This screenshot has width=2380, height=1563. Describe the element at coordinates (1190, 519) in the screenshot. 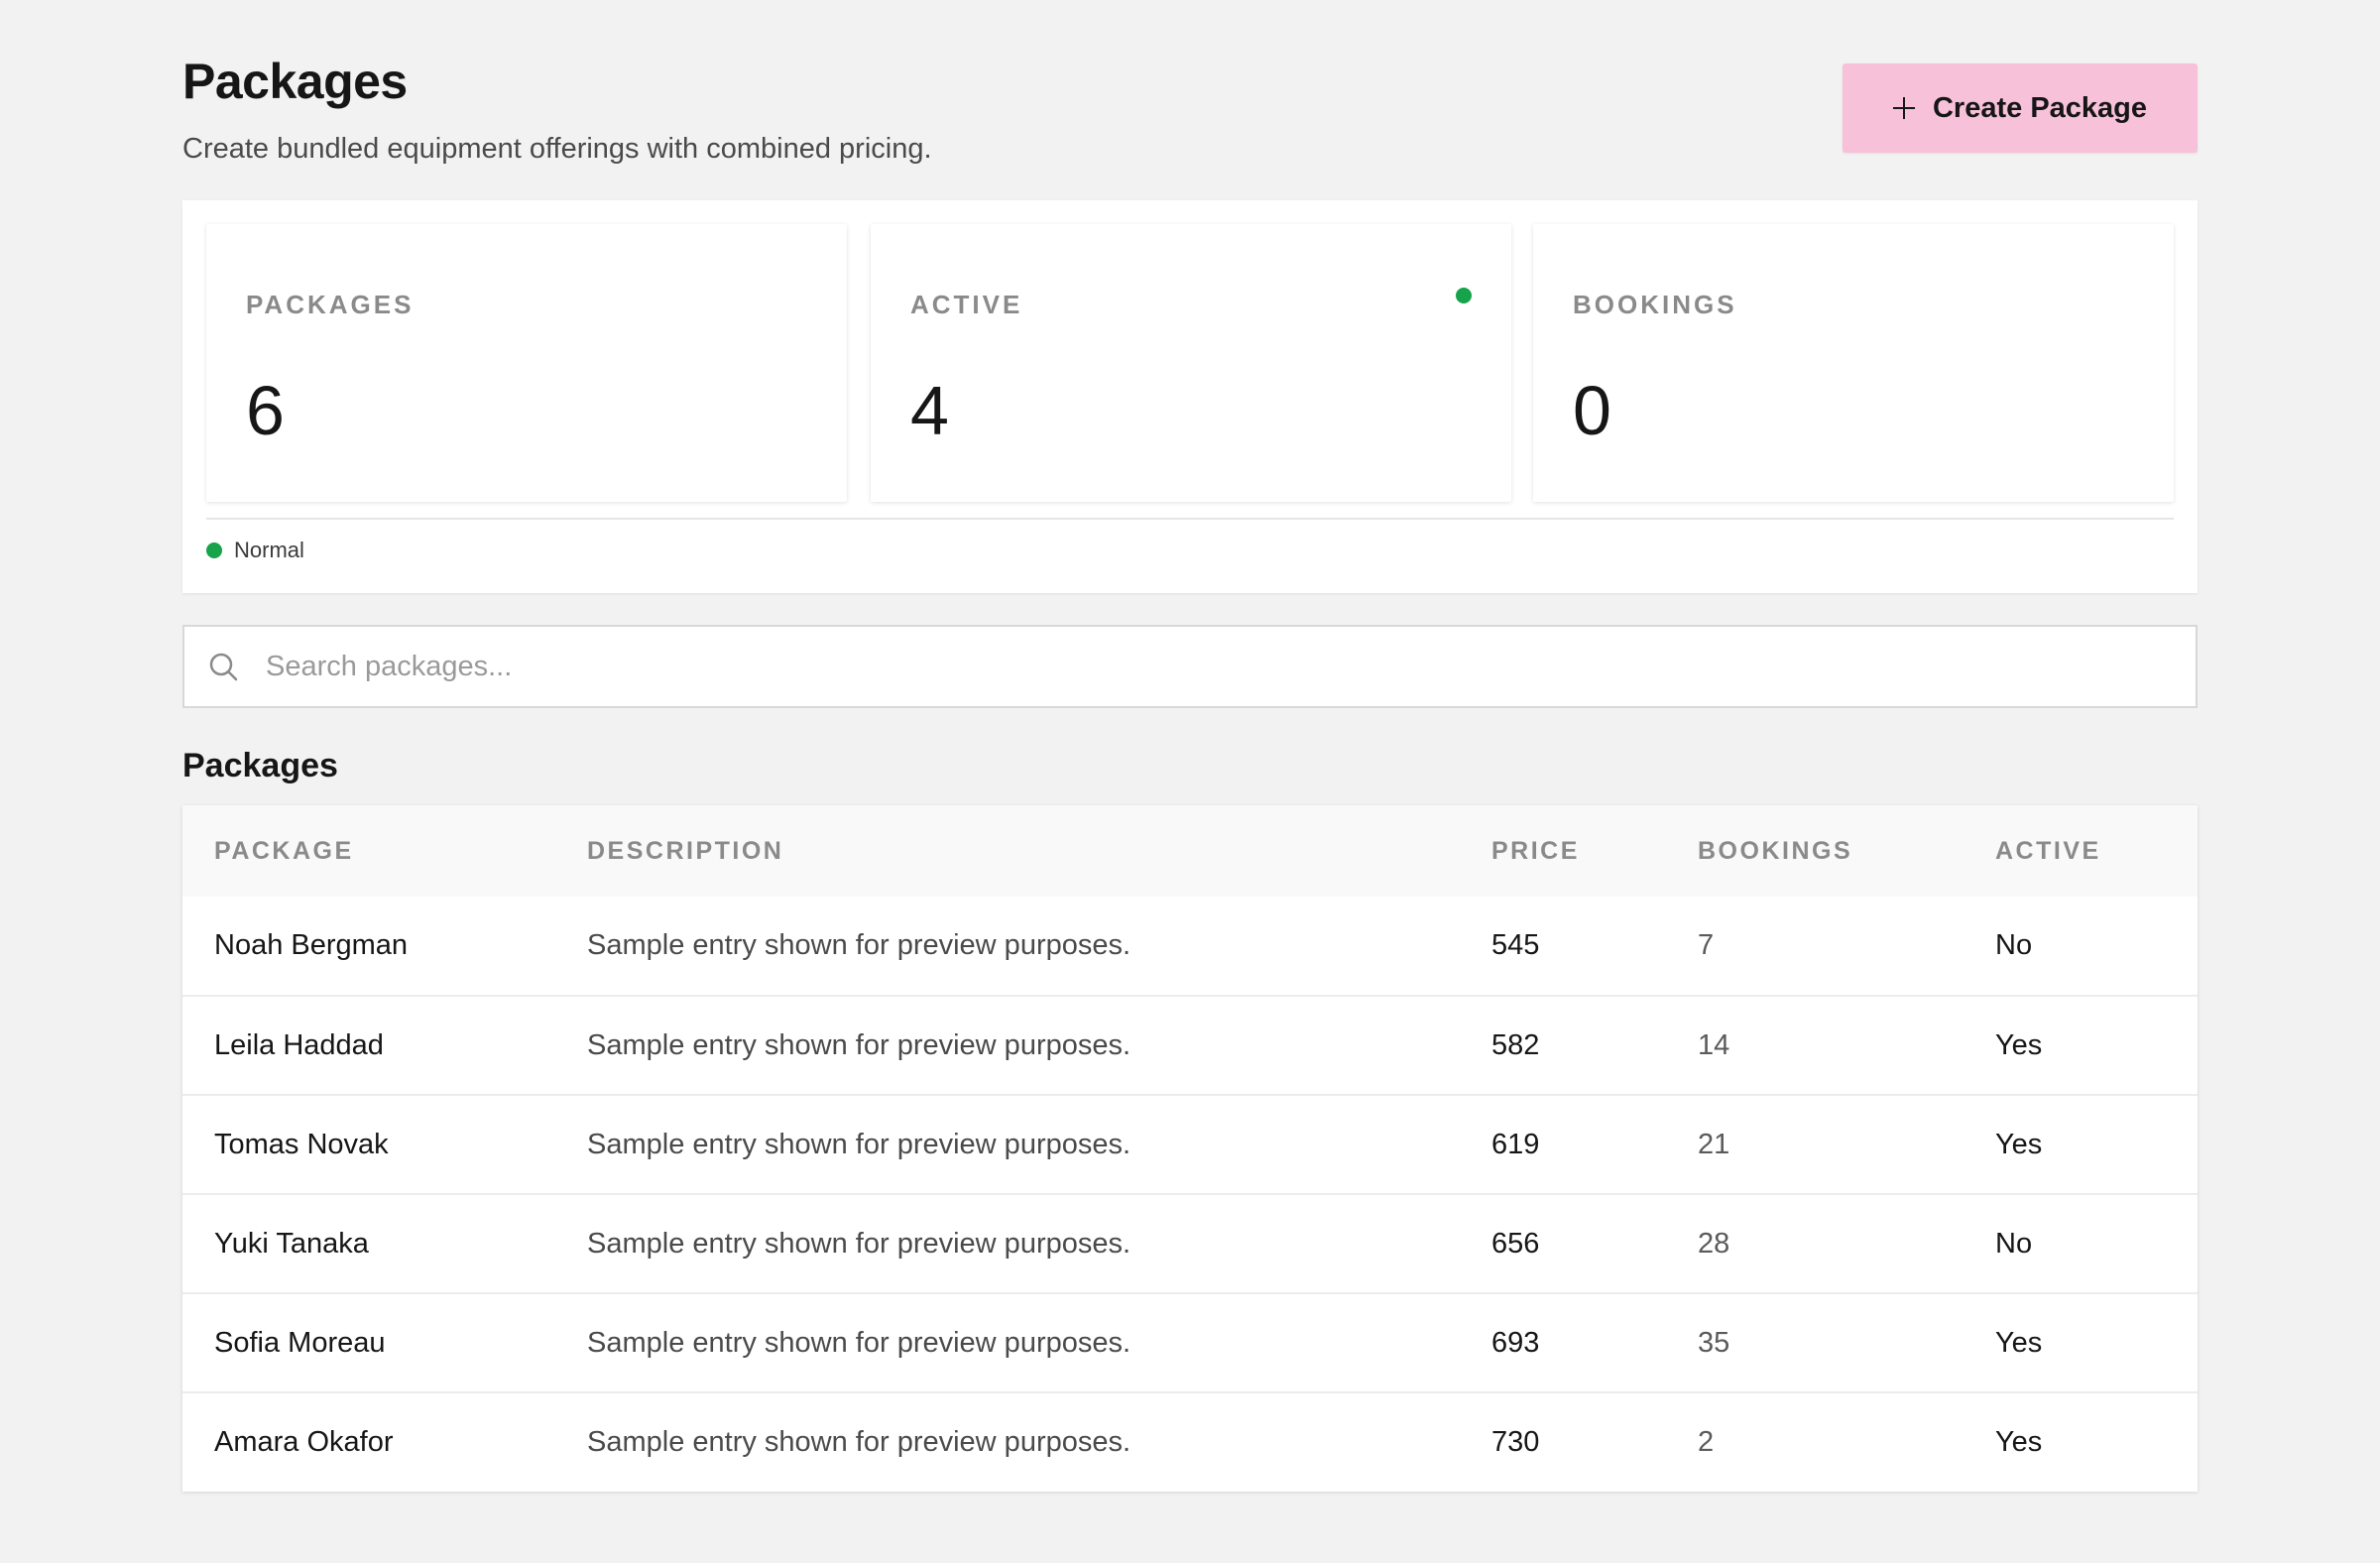

I see `stats-divider` at that location.